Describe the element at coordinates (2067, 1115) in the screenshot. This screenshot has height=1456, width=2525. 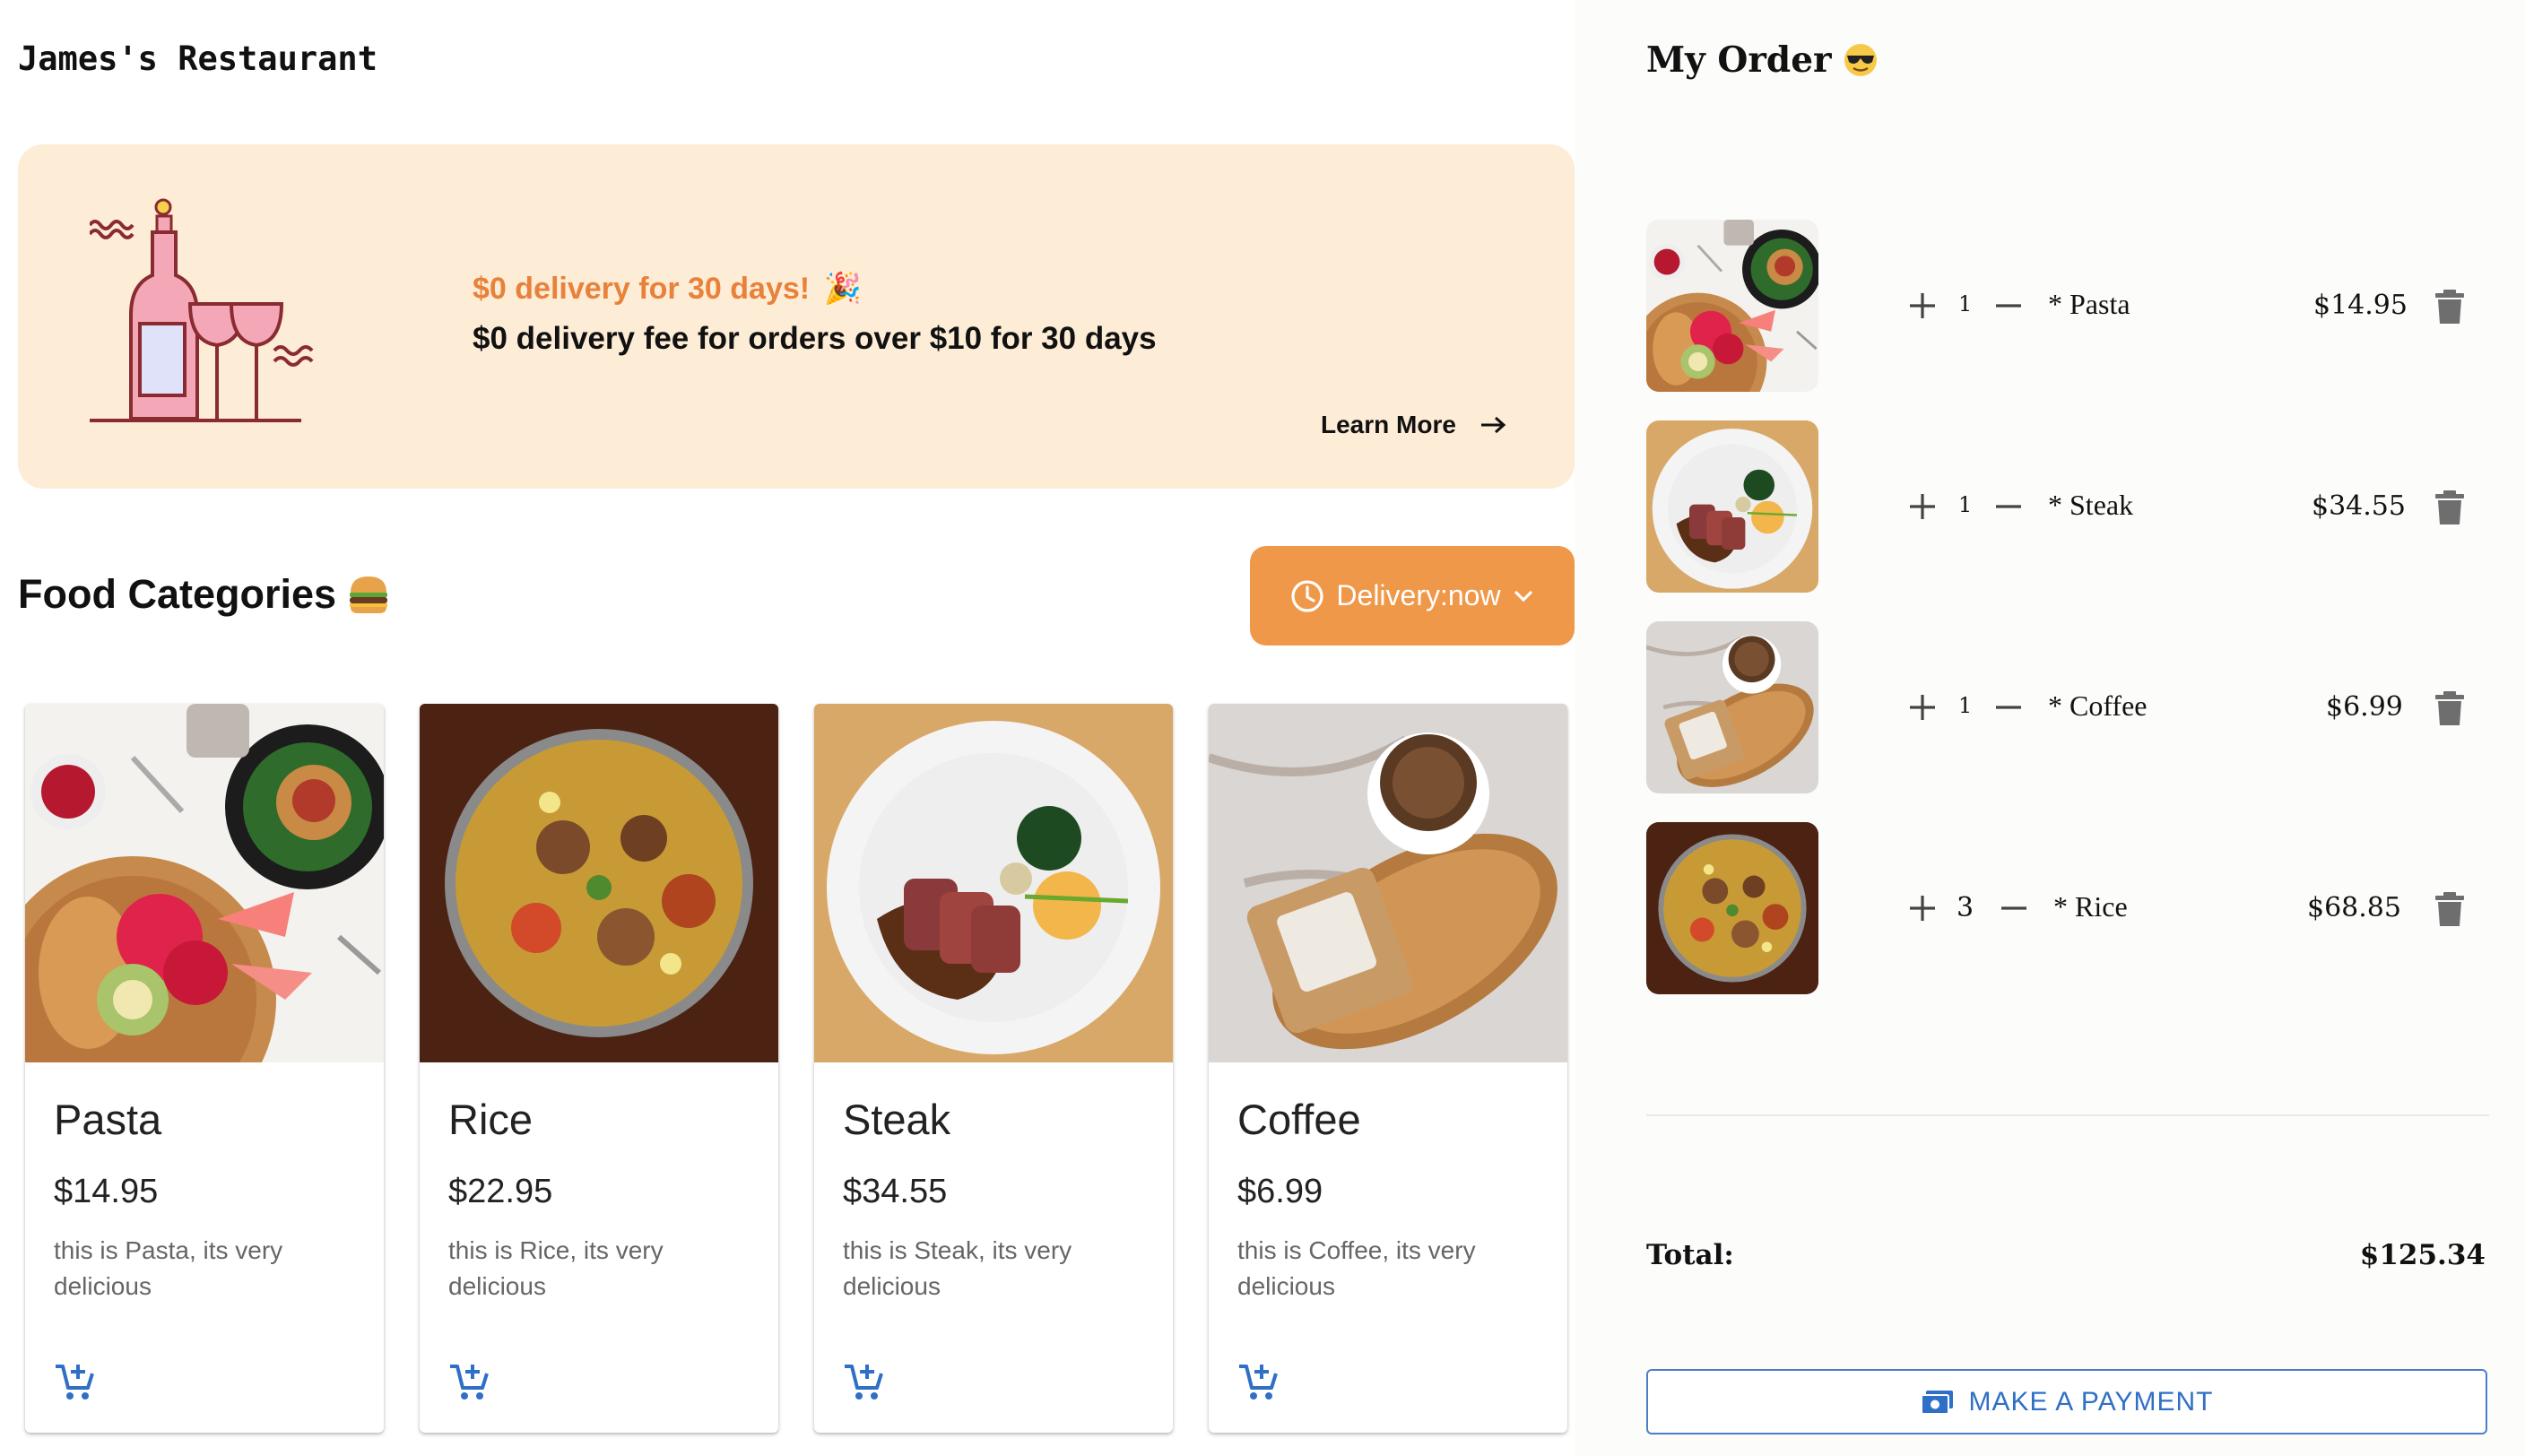
I see `order-divider` at that location.